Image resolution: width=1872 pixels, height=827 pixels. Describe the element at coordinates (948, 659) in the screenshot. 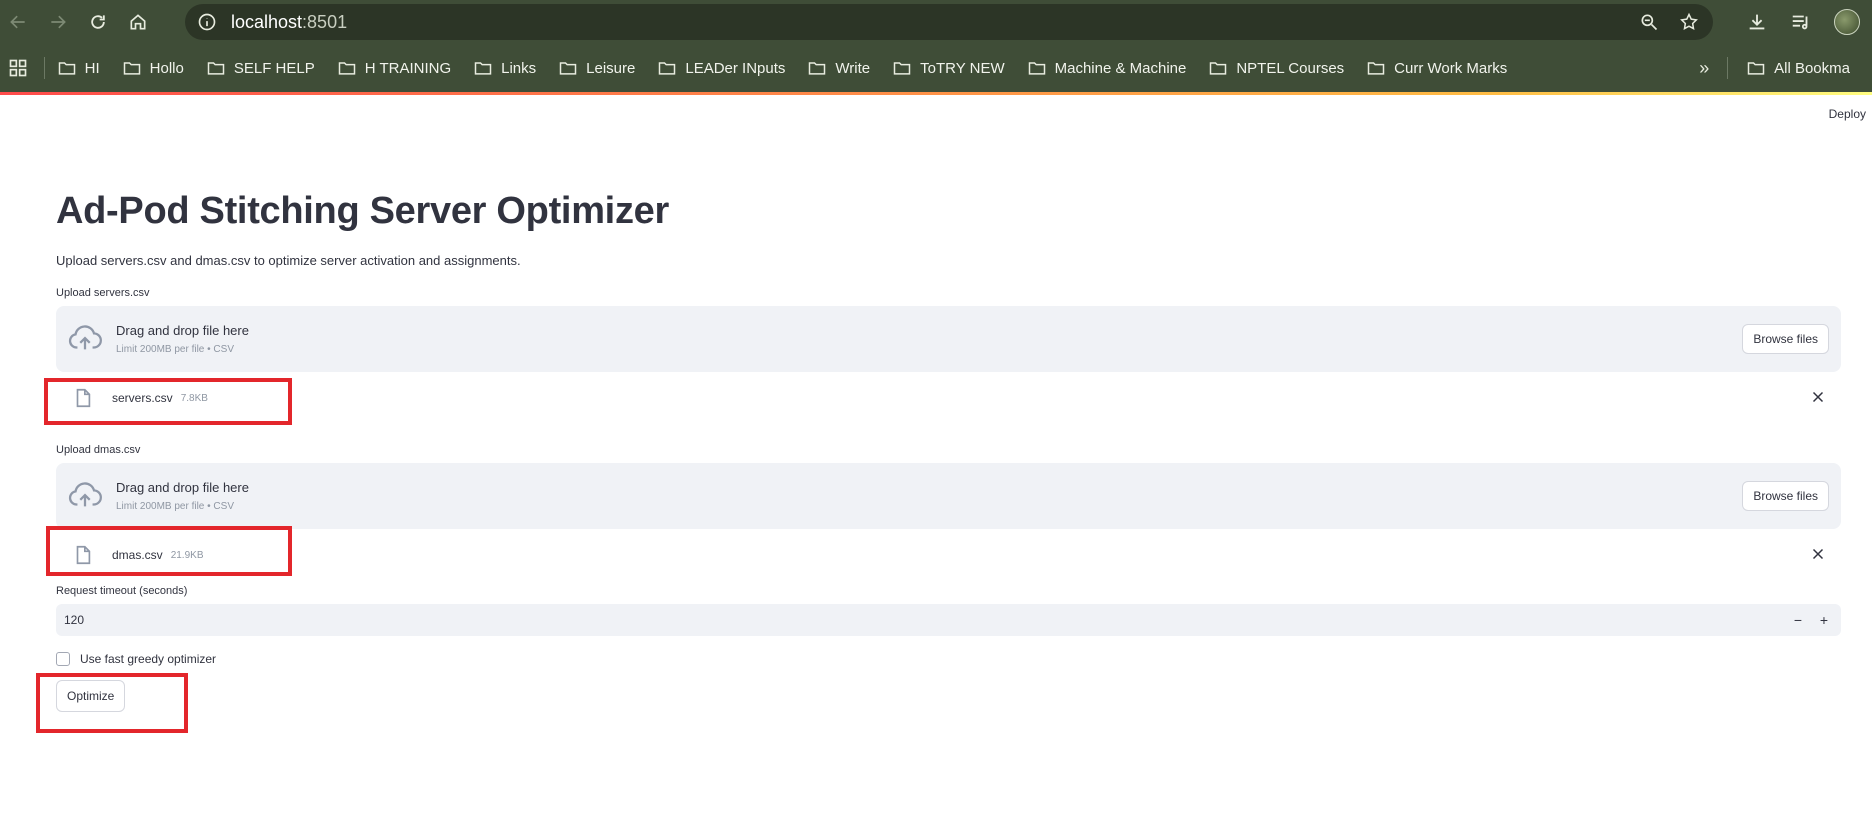

I see `greedy-optimizer-option: Use fast greedy optimizer` at that location.